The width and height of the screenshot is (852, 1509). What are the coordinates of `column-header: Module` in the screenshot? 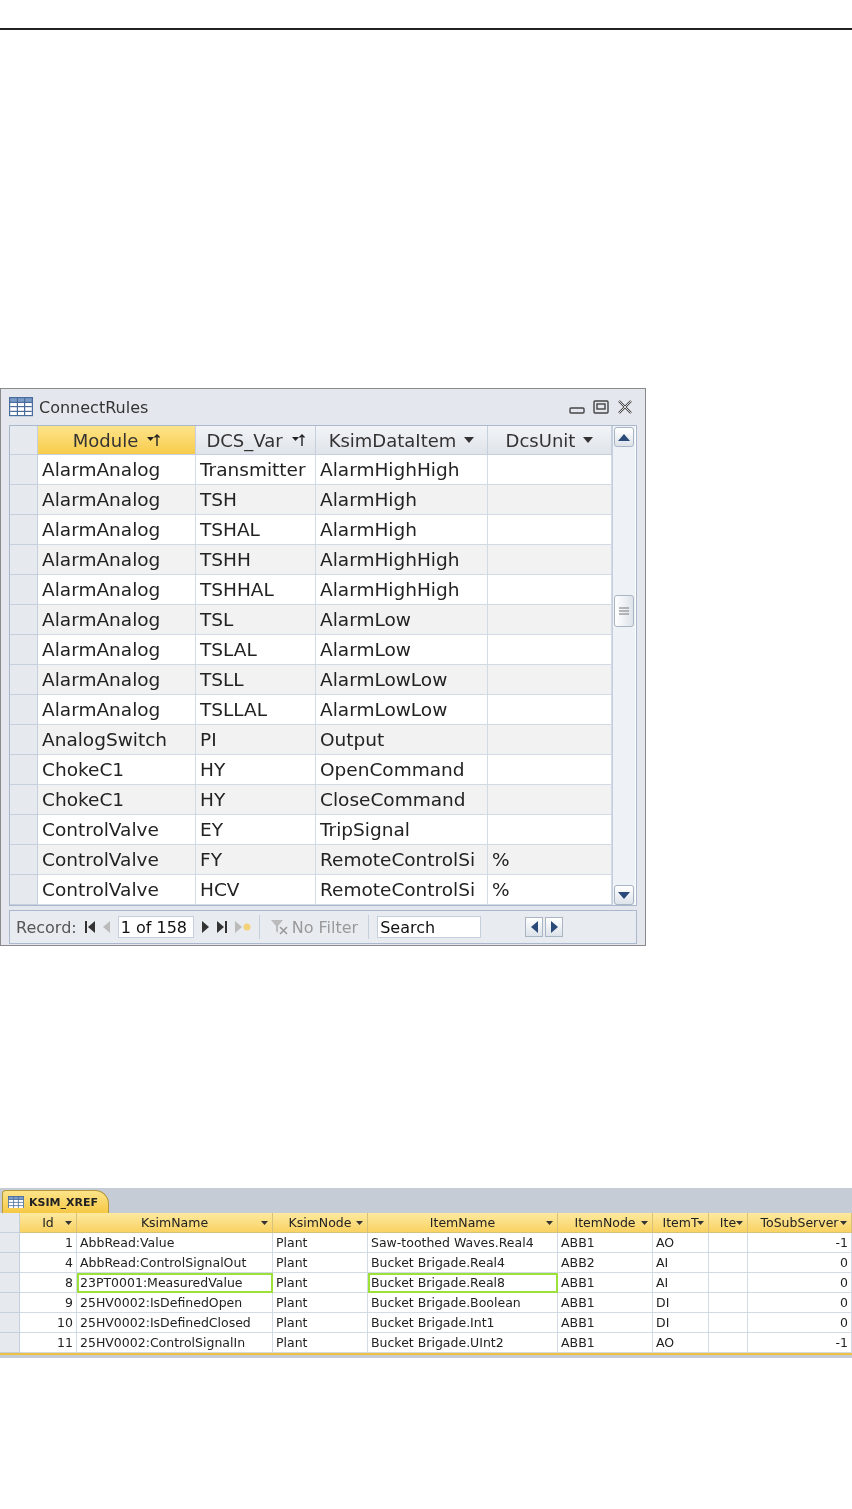 It's located at (117, 440).